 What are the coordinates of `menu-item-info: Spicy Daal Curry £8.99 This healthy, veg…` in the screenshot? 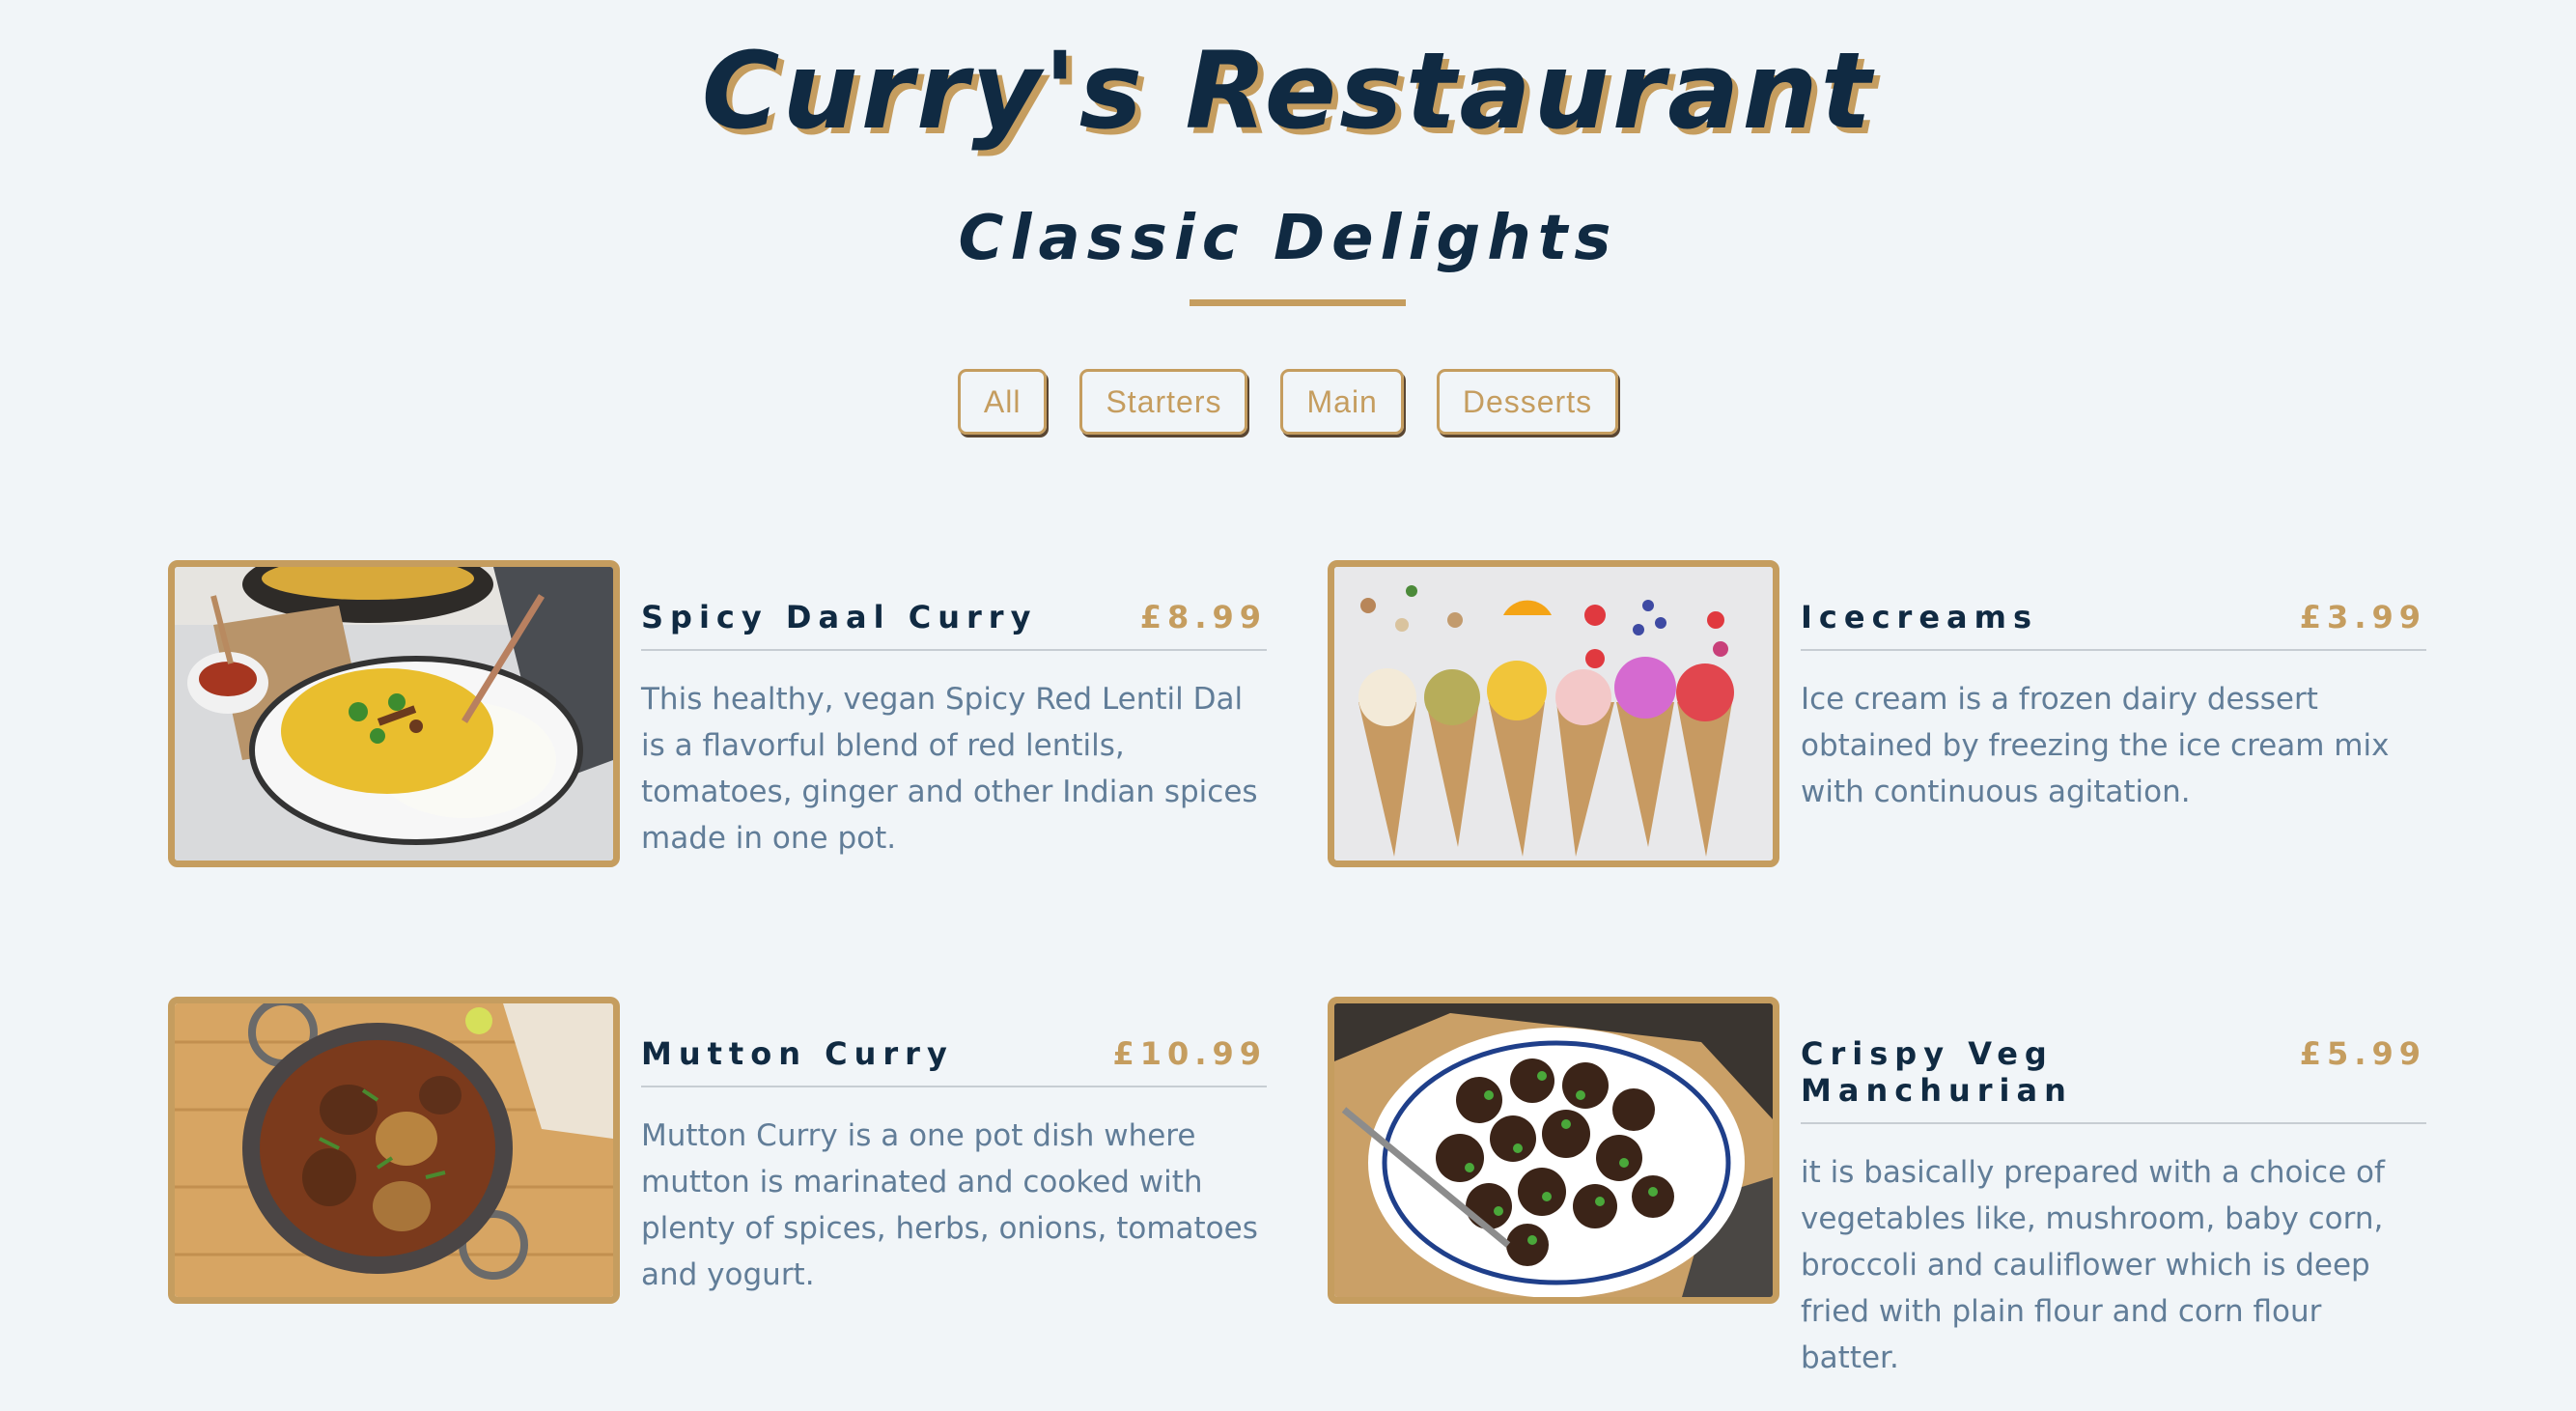 It's located at (954, 745).